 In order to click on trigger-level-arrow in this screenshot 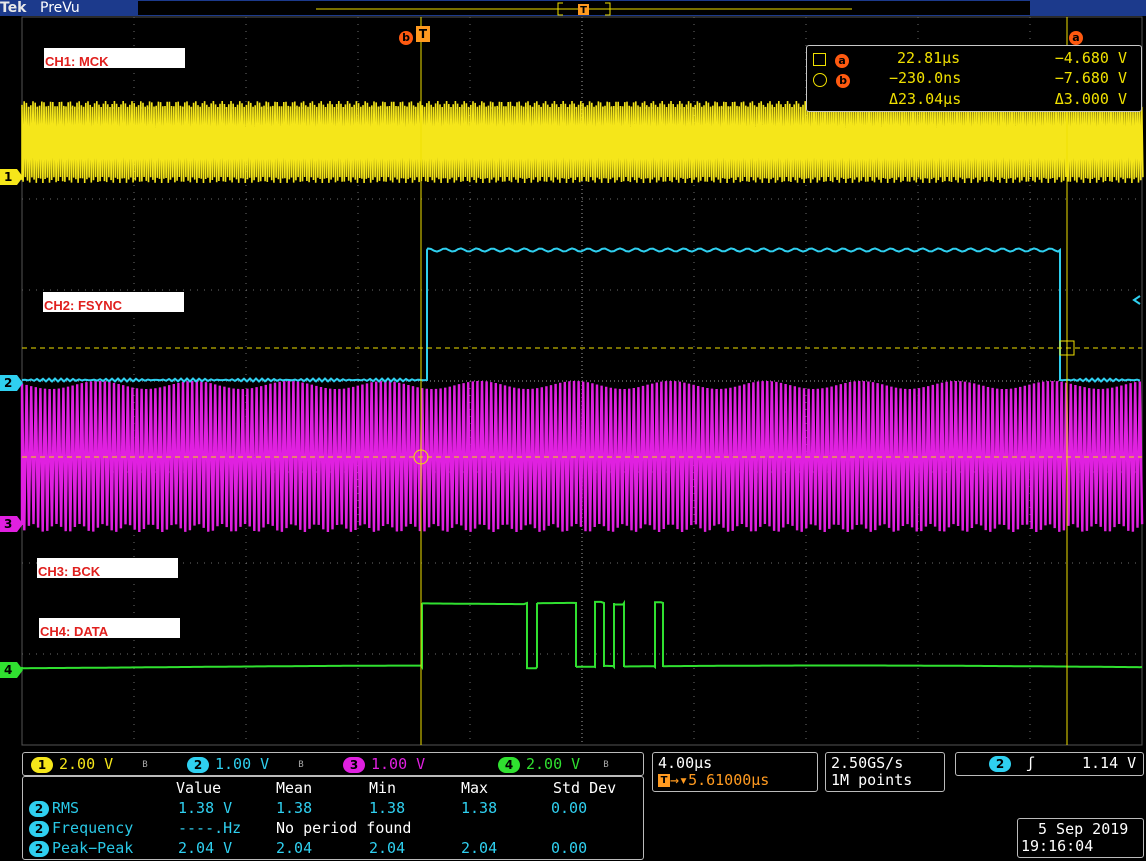, I will do `click(1136, 300)`.